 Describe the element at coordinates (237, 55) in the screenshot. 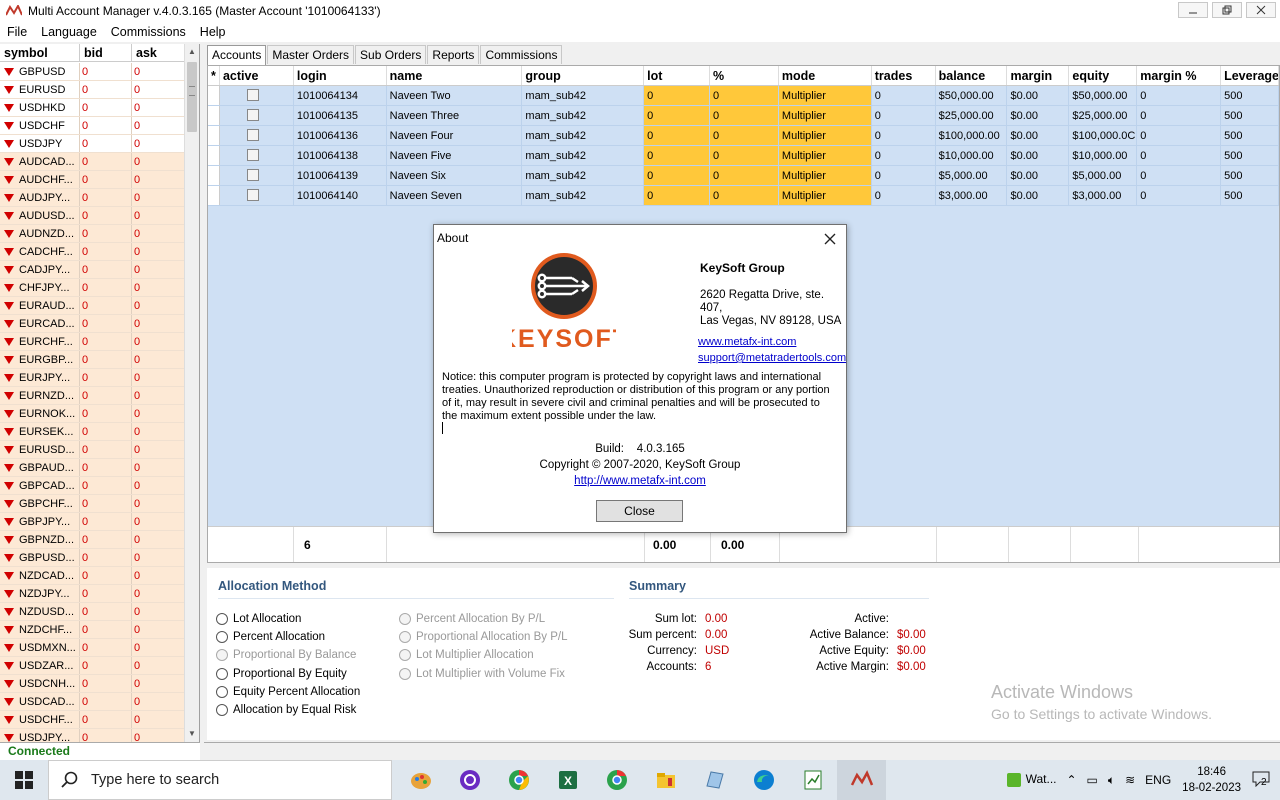

I see `tab-accounts: Accounts` at that location.